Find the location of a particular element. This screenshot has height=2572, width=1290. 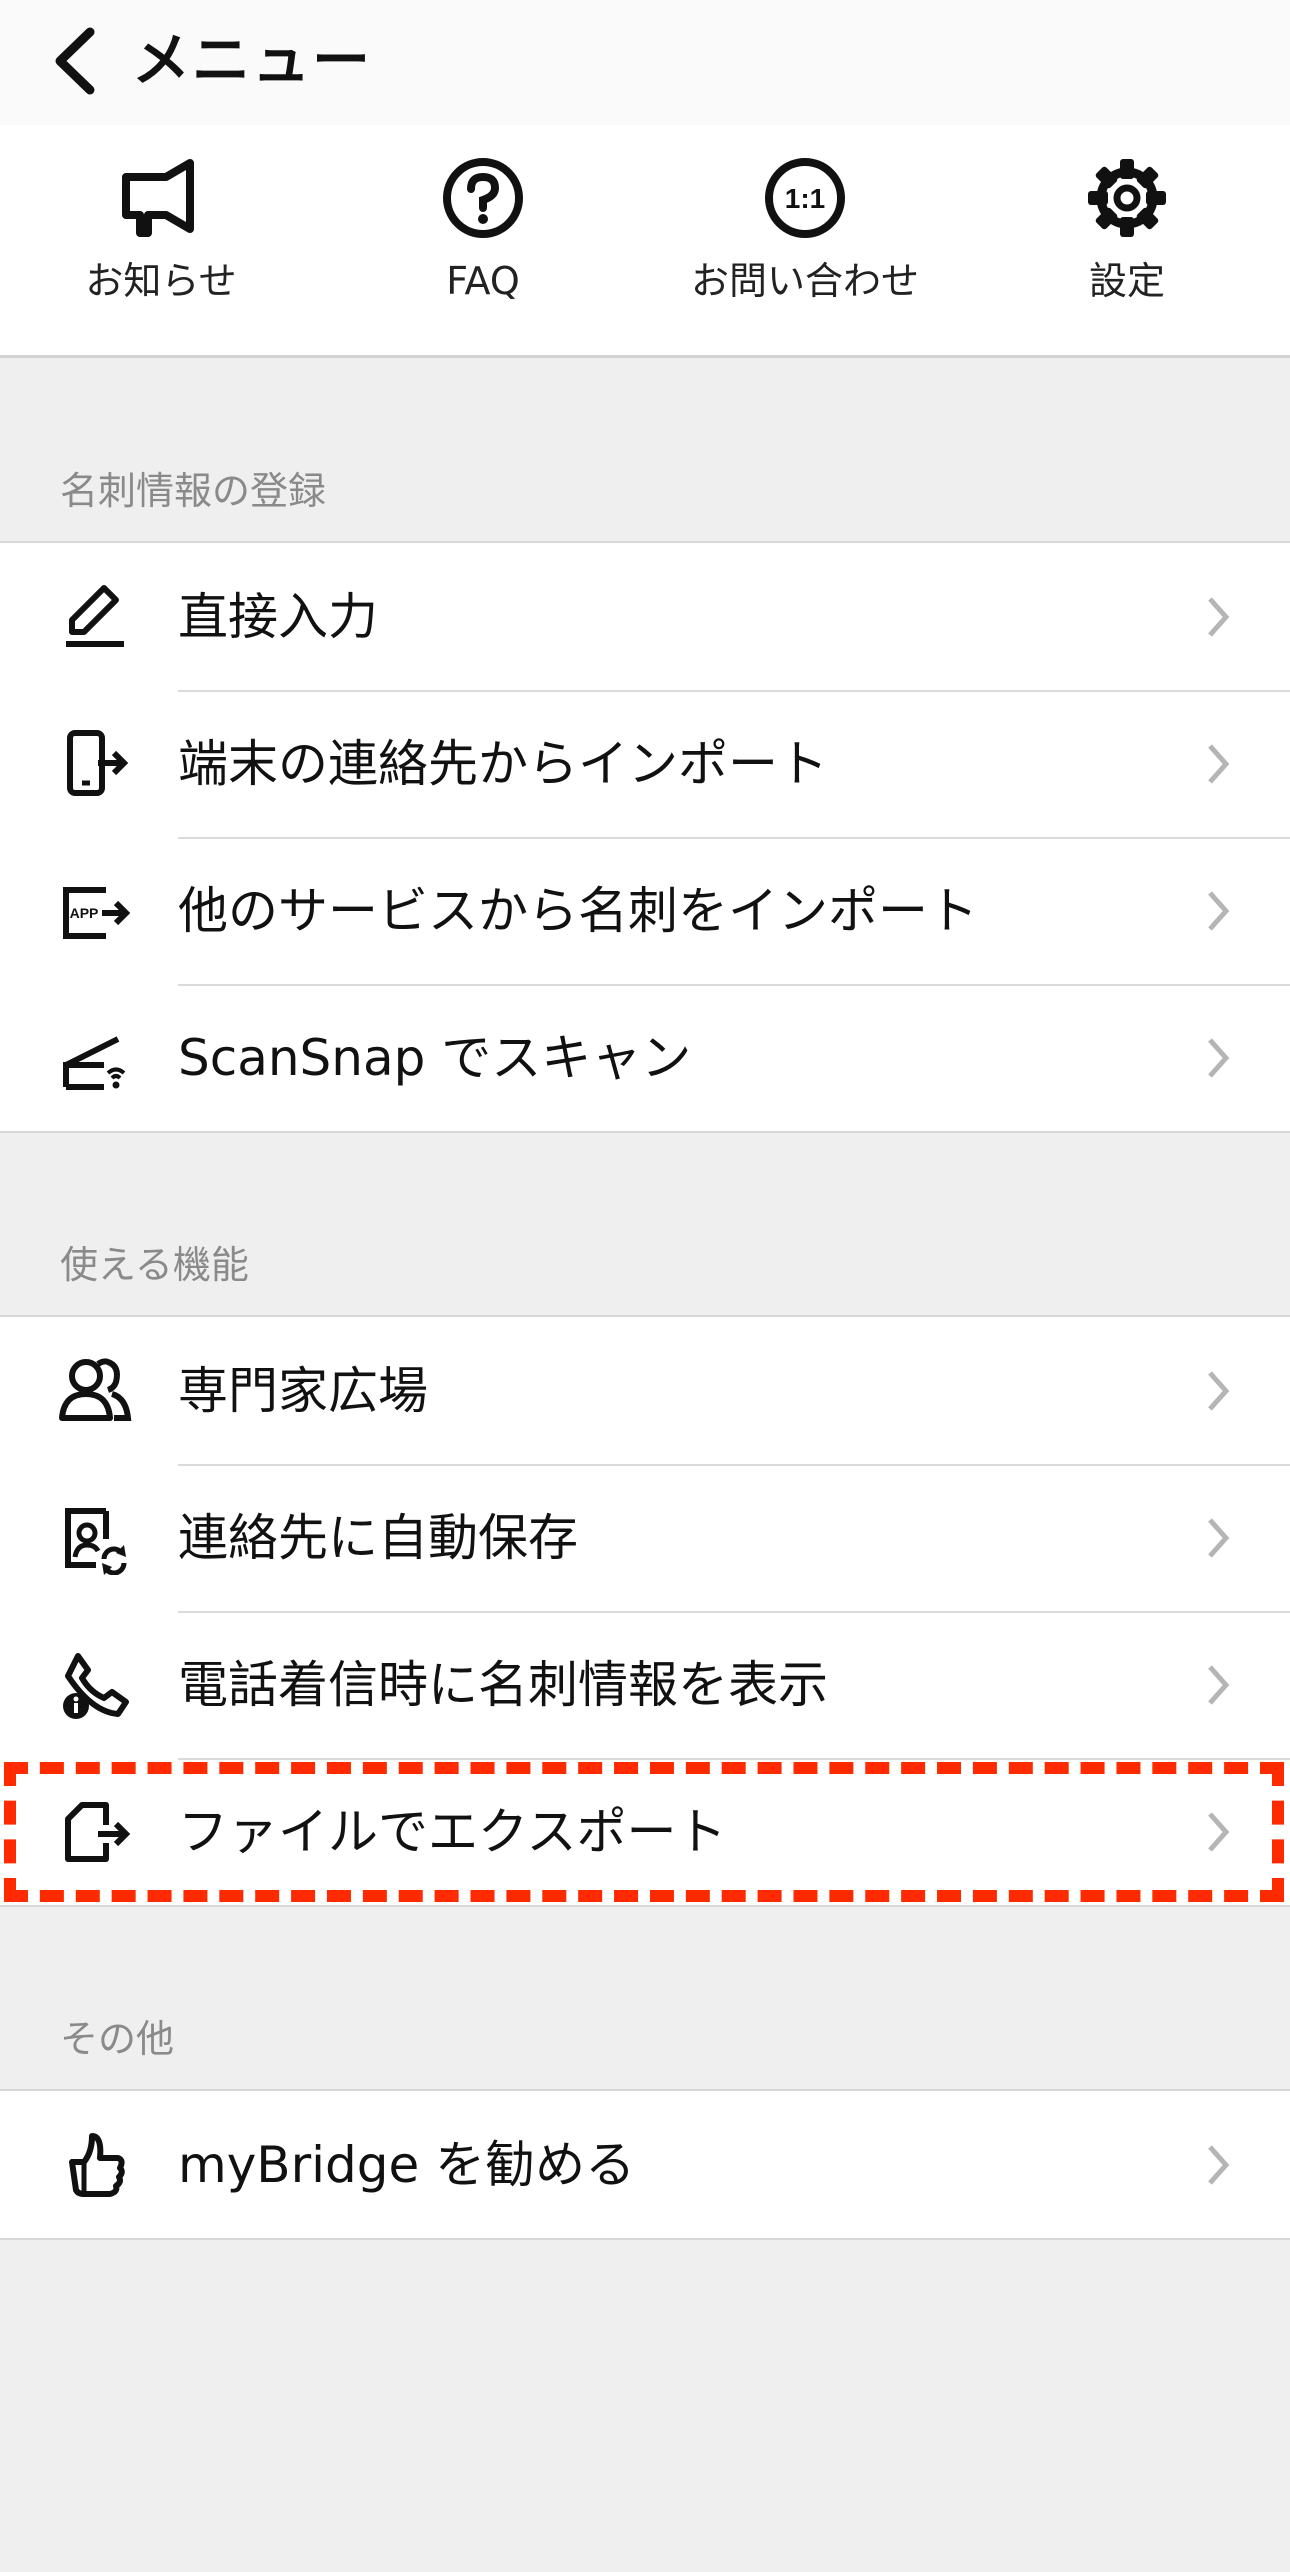

menu-item-scansnap: ScanSnap でスキャン is located at coordinates (645, 1057).